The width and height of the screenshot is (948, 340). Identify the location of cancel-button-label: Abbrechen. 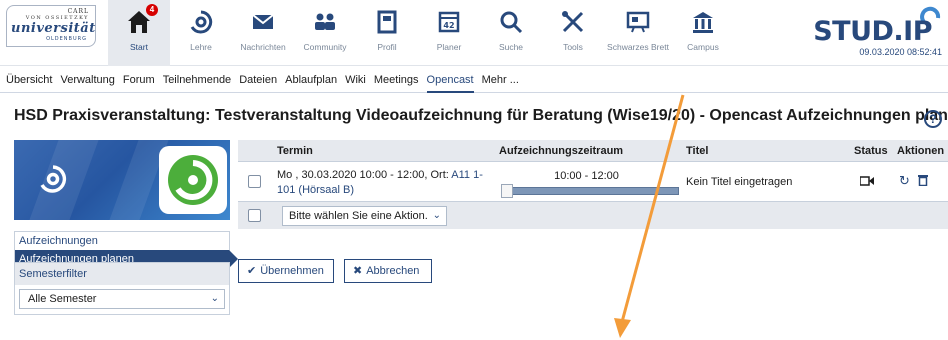
(393, 271).